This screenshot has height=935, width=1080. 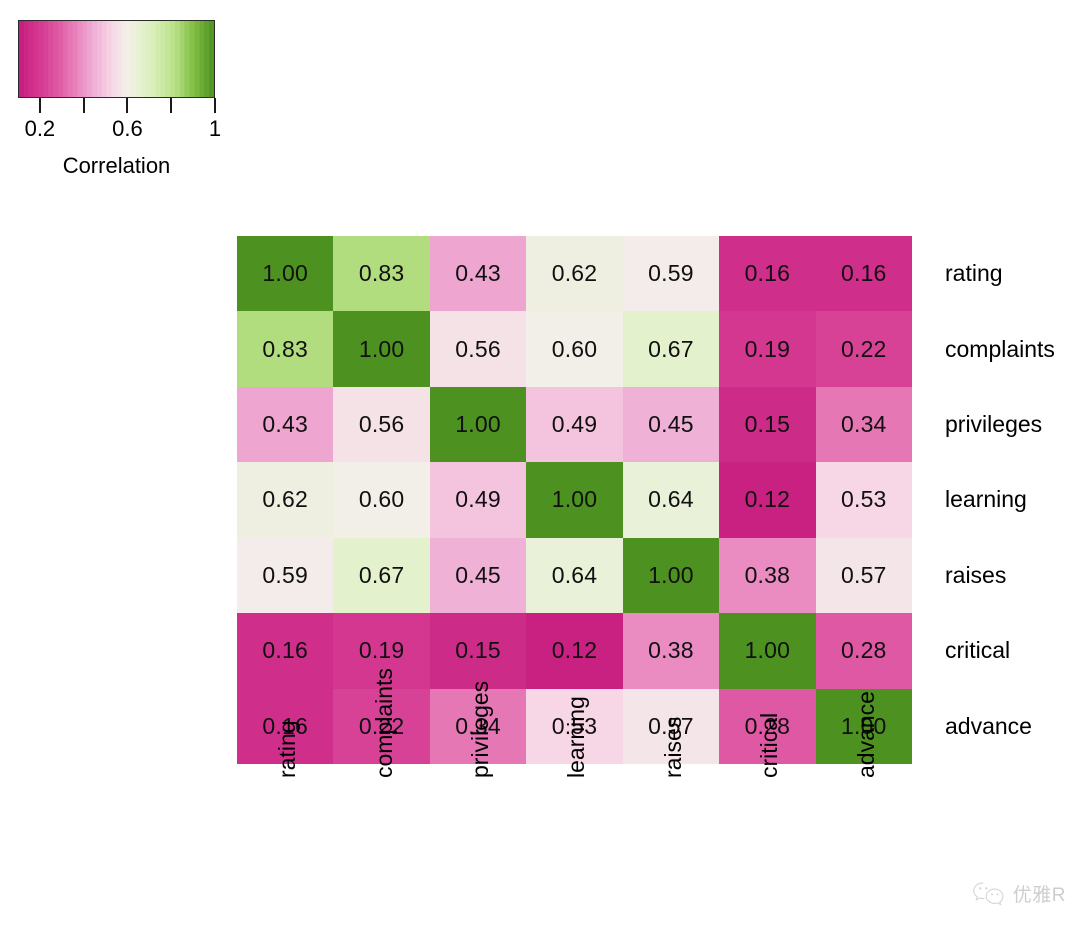 I want to click on colorbar-tick-label: 0.6, so click(x=127, y=128).